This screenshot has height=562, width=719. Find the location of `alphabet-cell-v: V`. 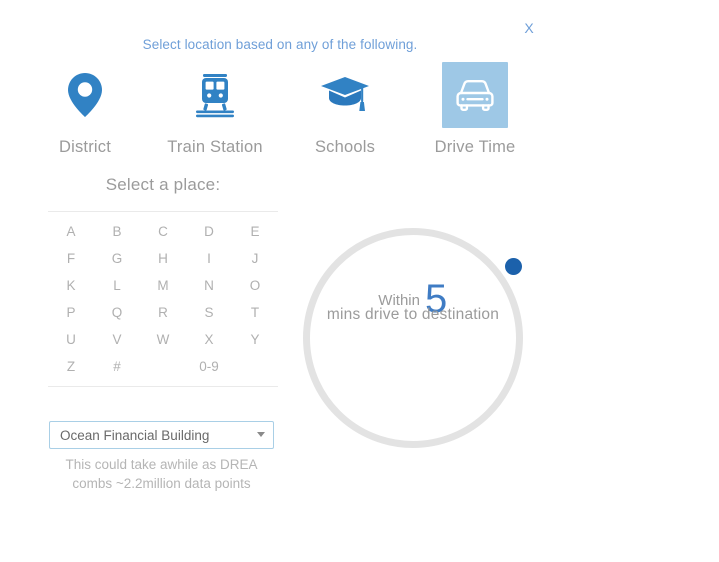

alphabet-cell-v: V is located at coordinates (117, 339).